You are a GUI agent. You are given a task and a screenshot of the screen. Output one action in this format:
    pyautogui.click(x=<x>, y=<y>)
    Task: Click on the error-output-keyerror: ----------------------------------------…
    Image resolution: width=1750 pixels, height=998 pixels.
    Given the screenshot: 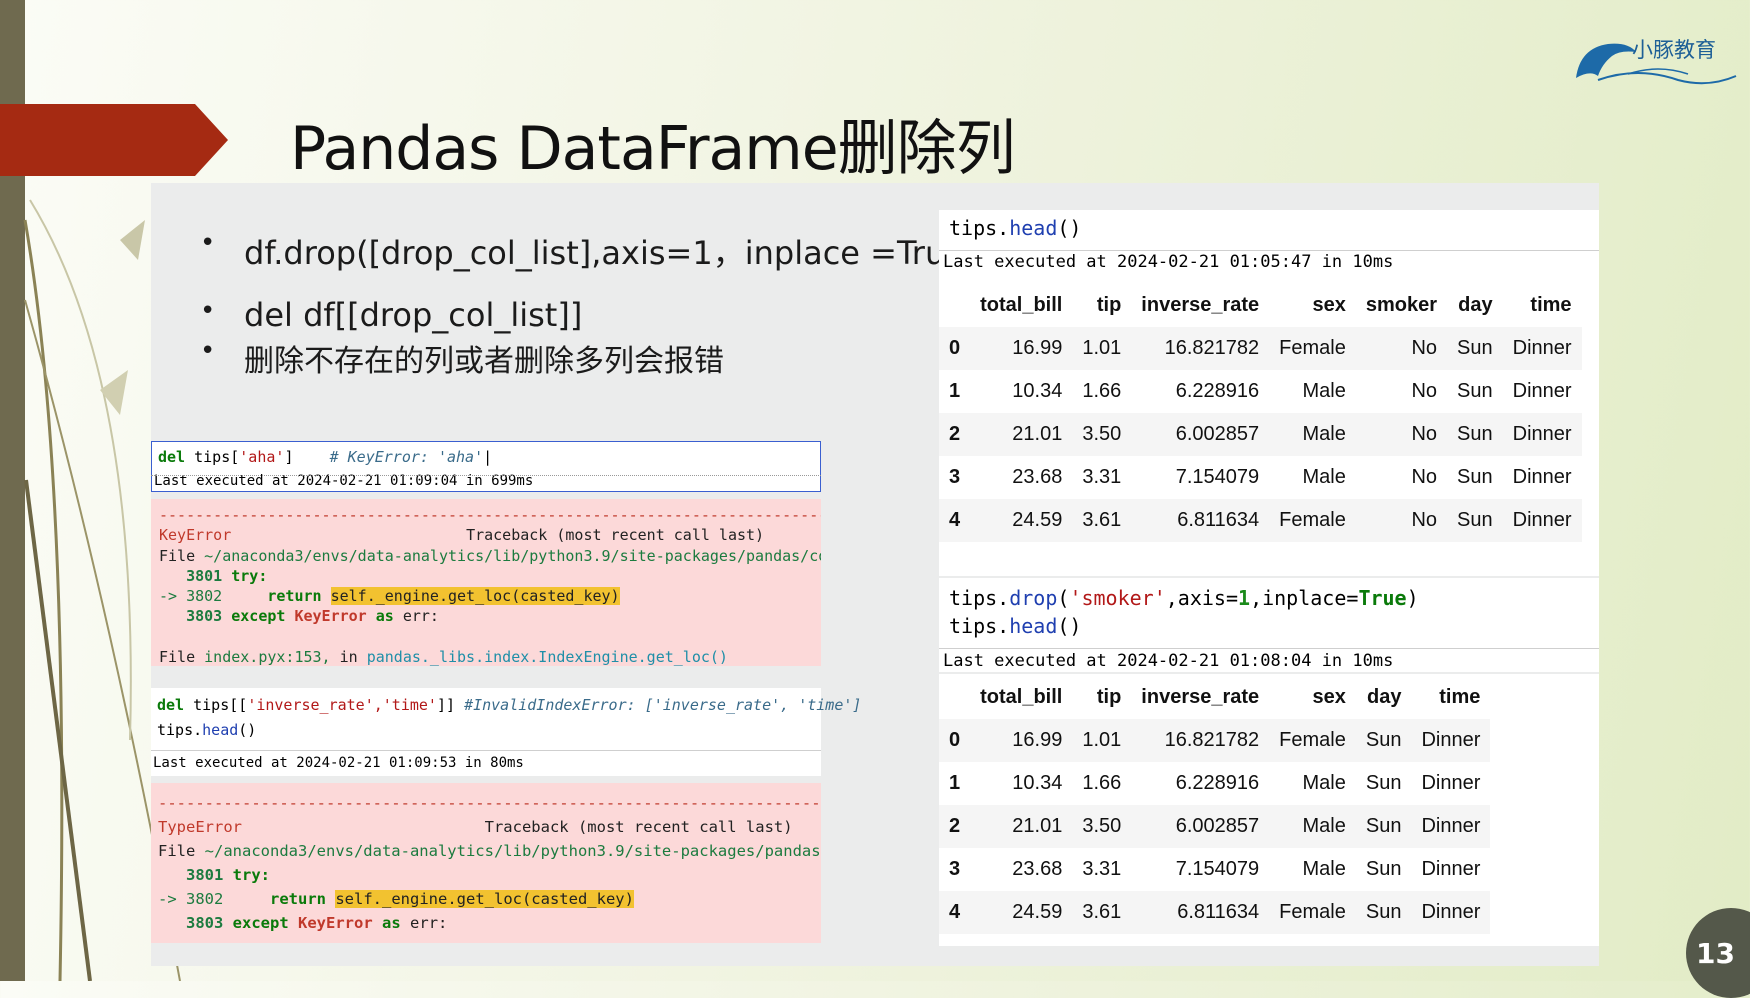 What is the action you would take?
    pyautogui.click(x=486, y=582)
    